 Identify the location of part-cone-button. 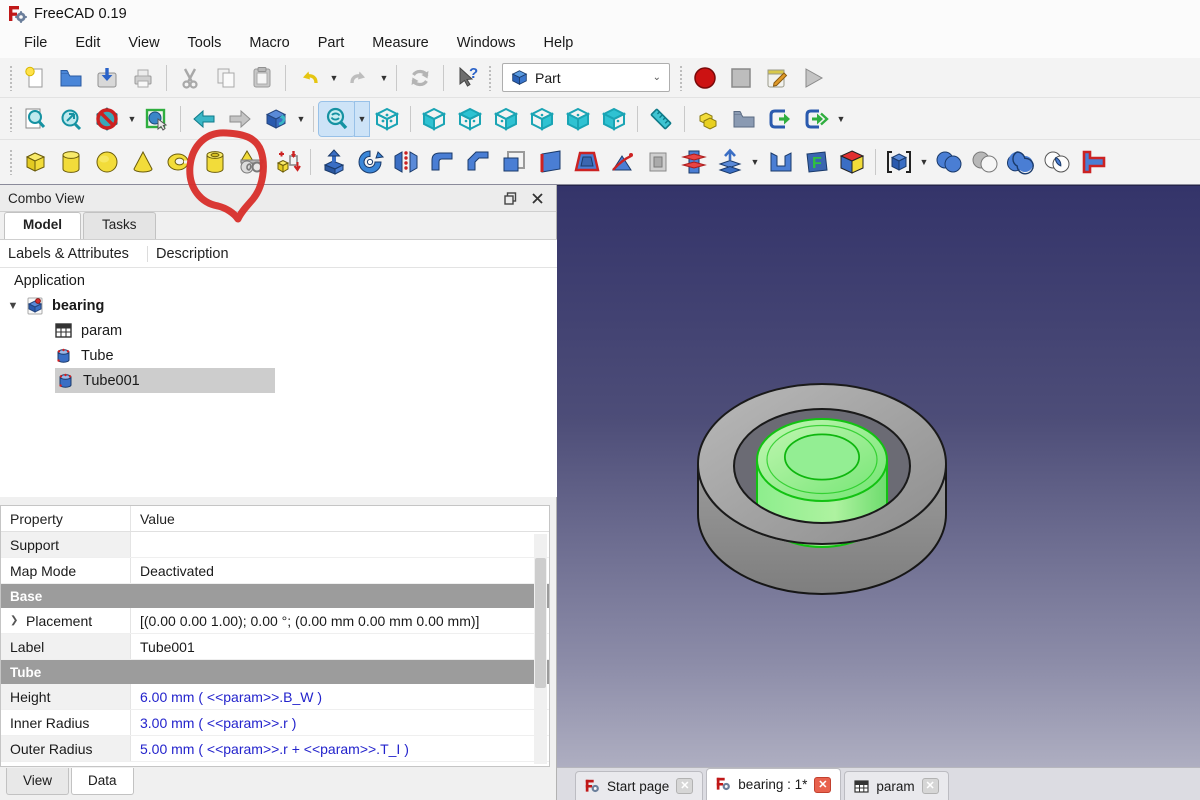
(143, 162).